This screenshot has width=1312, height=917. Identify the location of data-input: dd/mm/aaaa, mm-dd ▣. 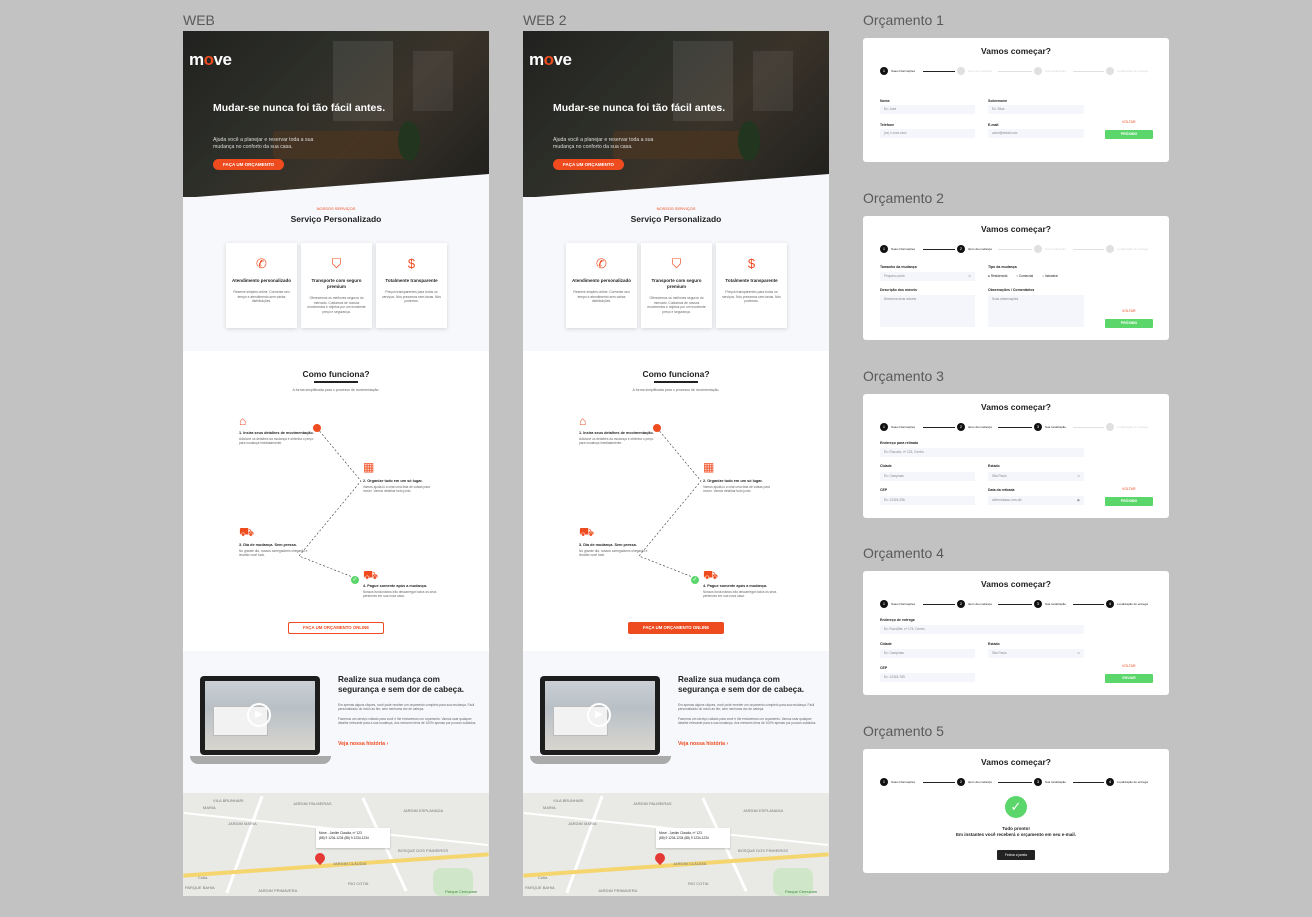
(1036, 500).